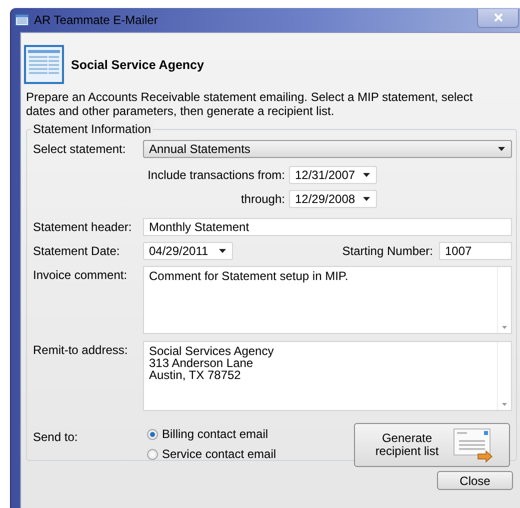 This screenshot has width=520, height=508. Describe the element at coordinates (81, 349) in the screenshot. I see `field-label: Remit-to address:` at that location.